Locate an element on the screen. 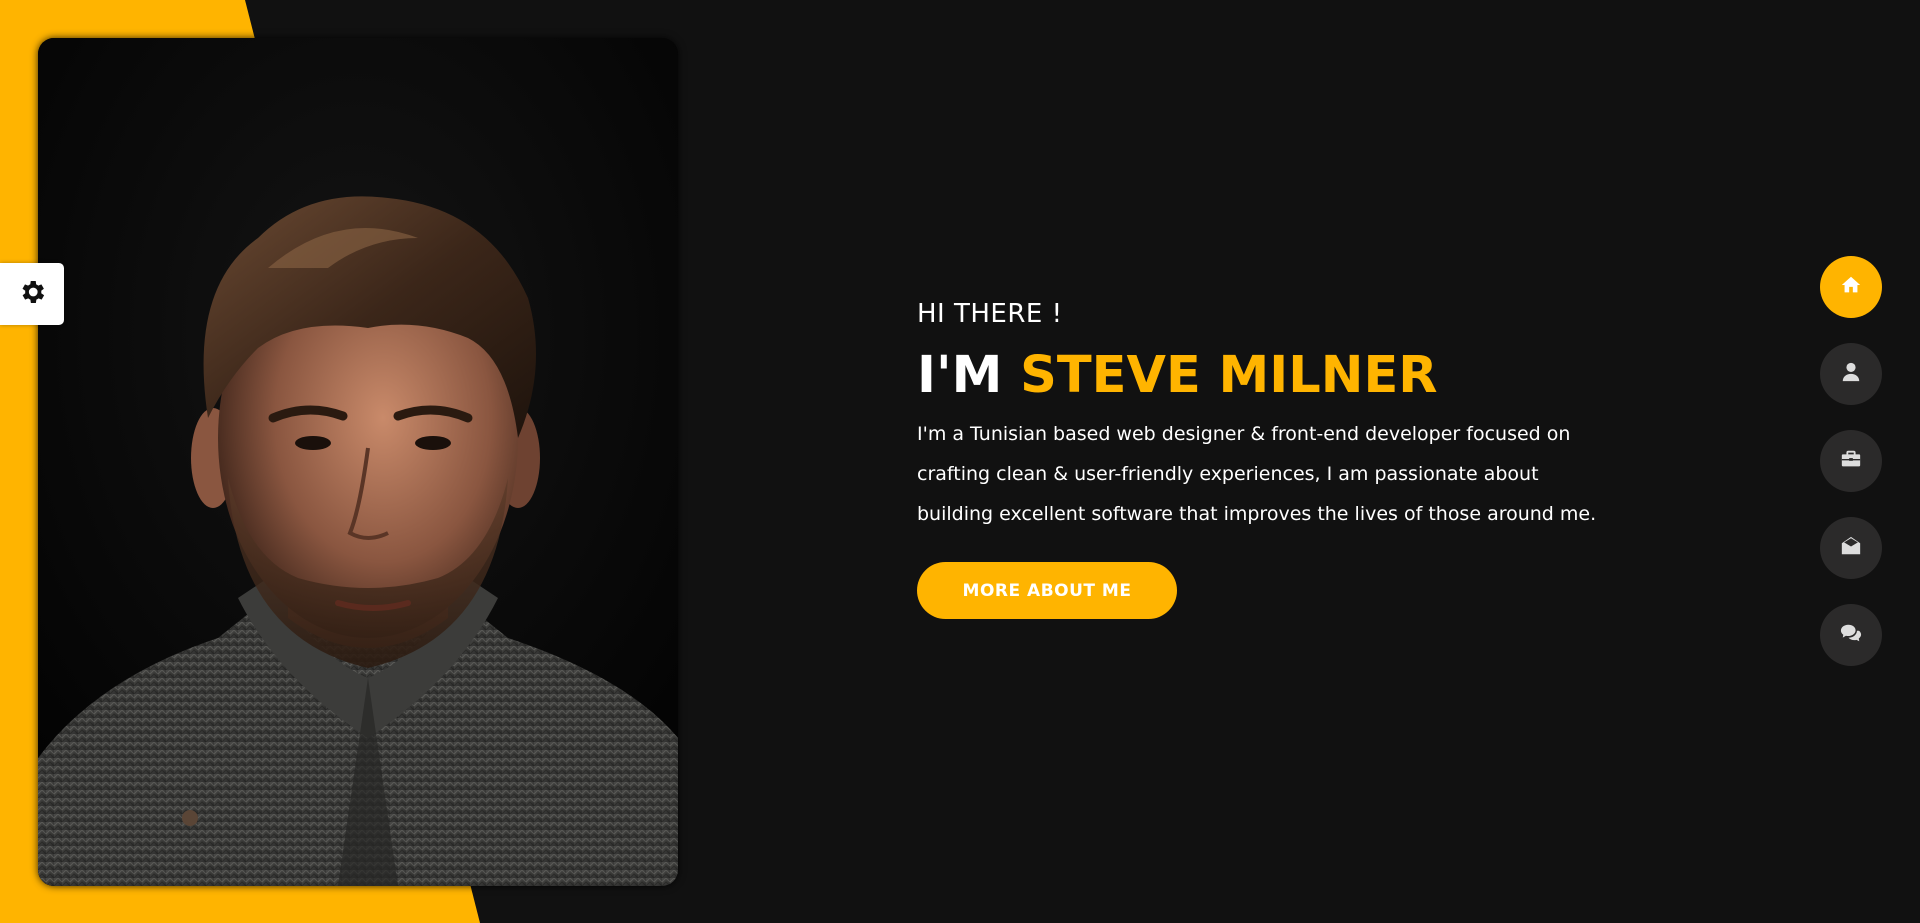  nav-item-contact is located at coordinates (1851, 548).